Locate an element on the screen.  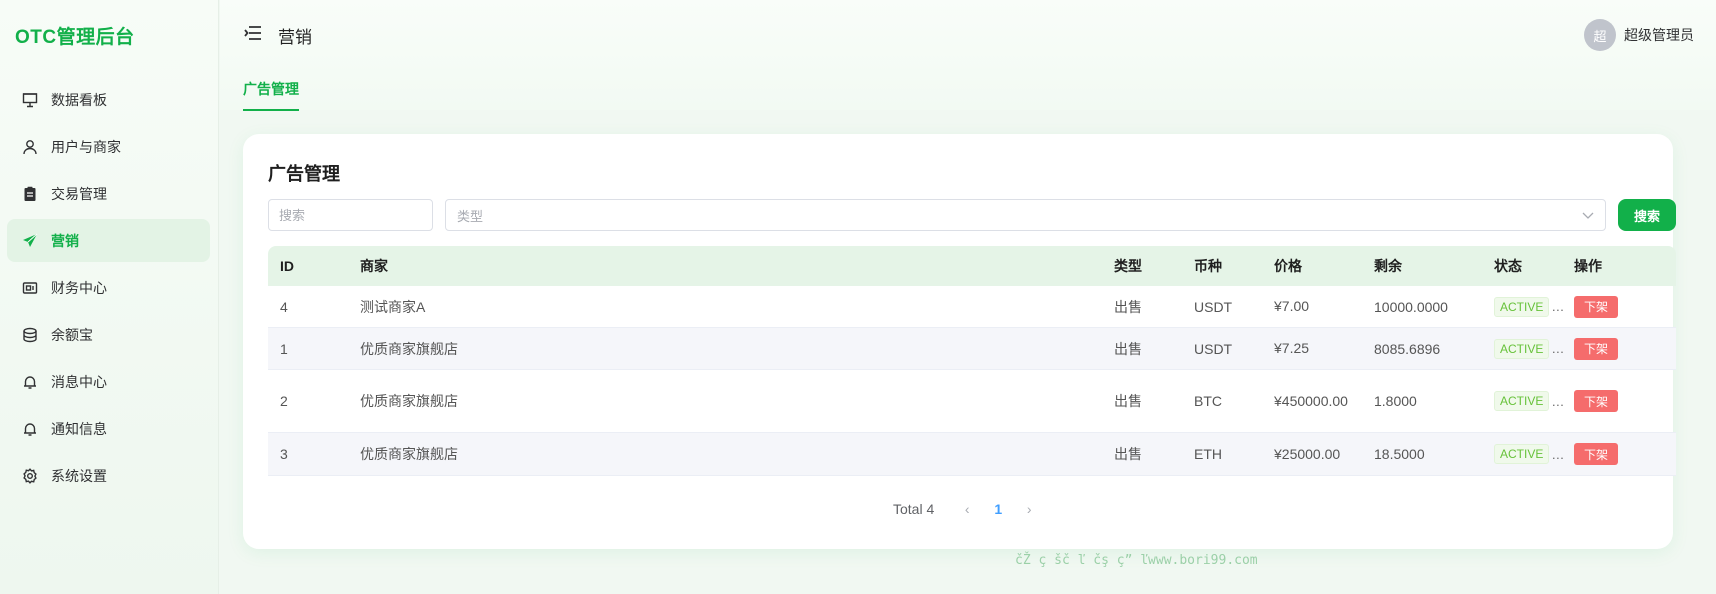
type-select-placeholder: 类型 is located at coordinates (470, 216).